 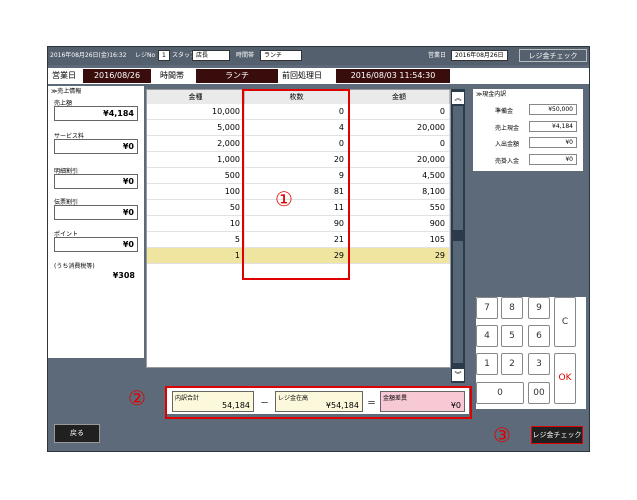 What do you see at coordinates (399, 223) in the screenshot?
I see `amount-cell: 900` at bounding box center [399, 223].